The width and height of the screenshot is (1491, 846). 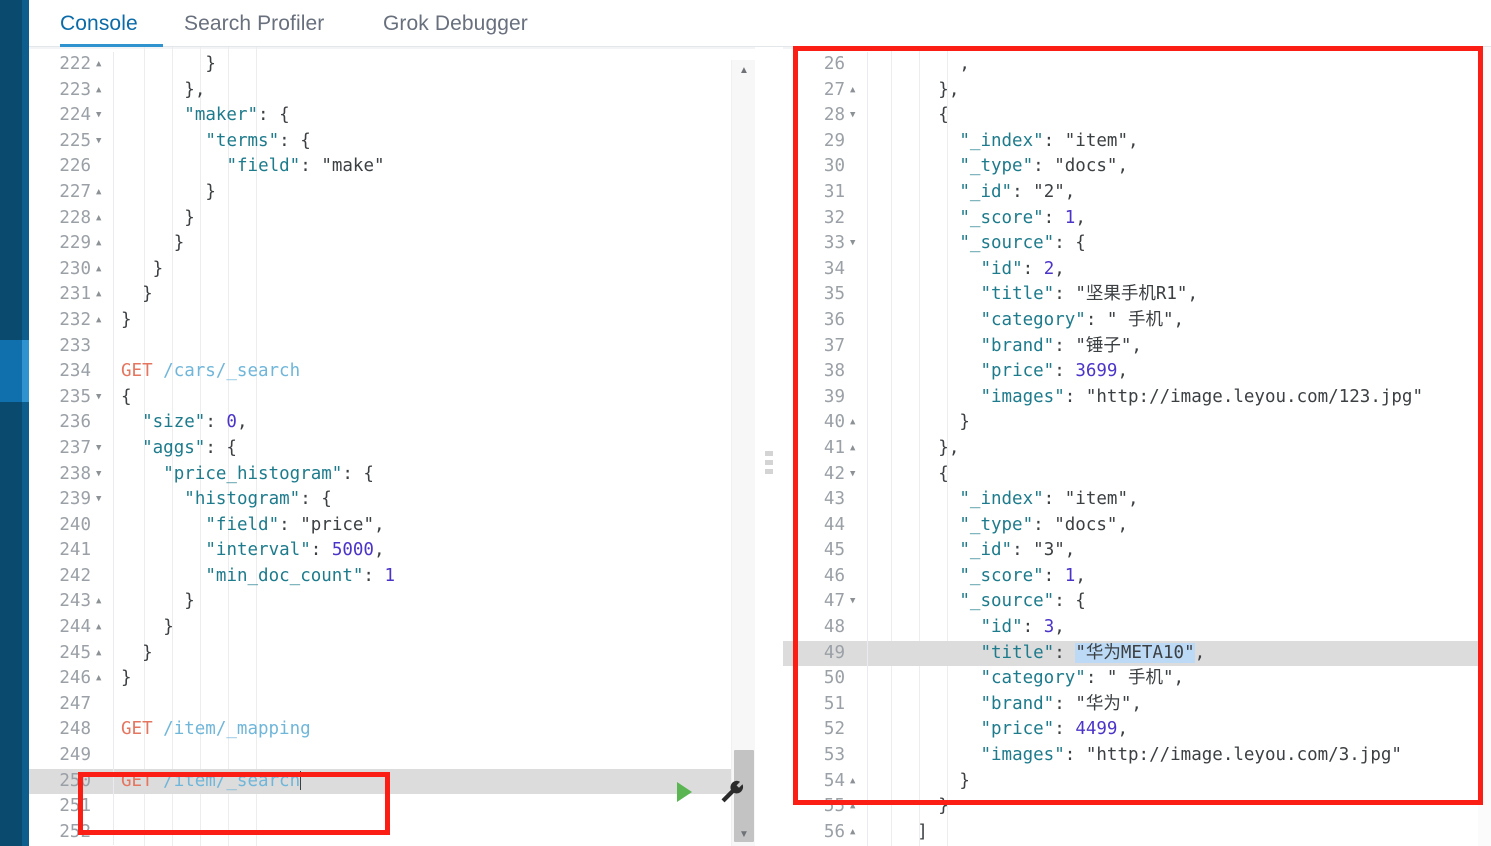 What do you see at coordinates (392, 423) in the screenshot?
I see `code-line: 236 "size": 0,` at bounding box center [392, 423].